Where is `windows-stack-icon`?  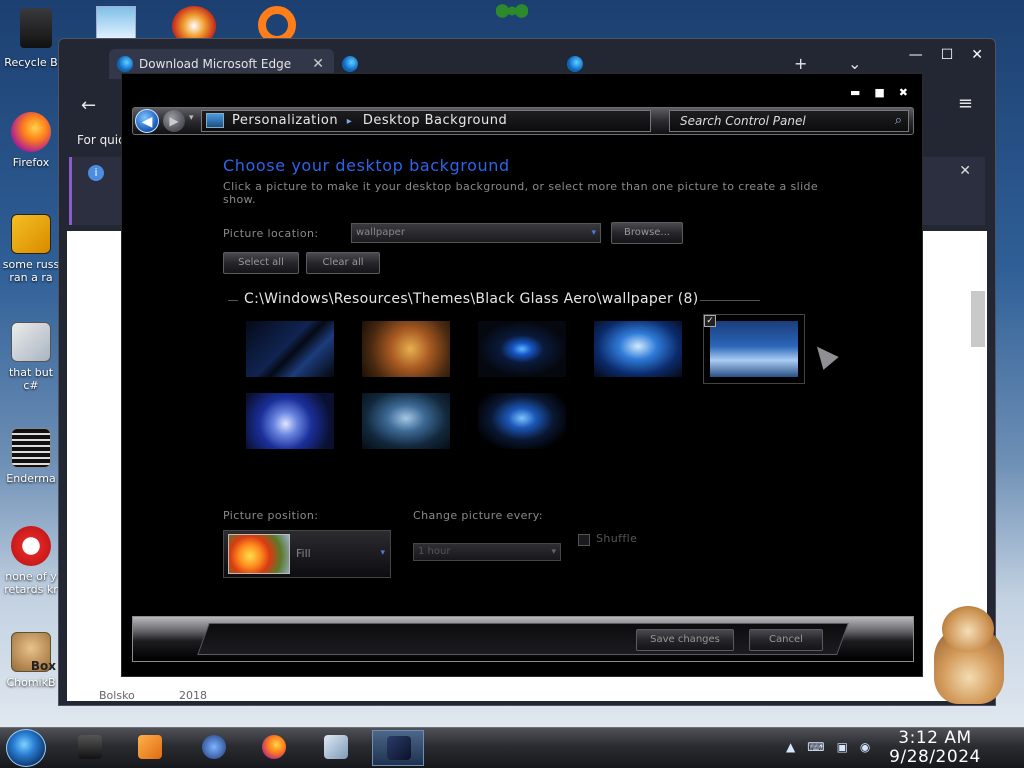
windows-stack-icon is located at coordinates (31, 342).